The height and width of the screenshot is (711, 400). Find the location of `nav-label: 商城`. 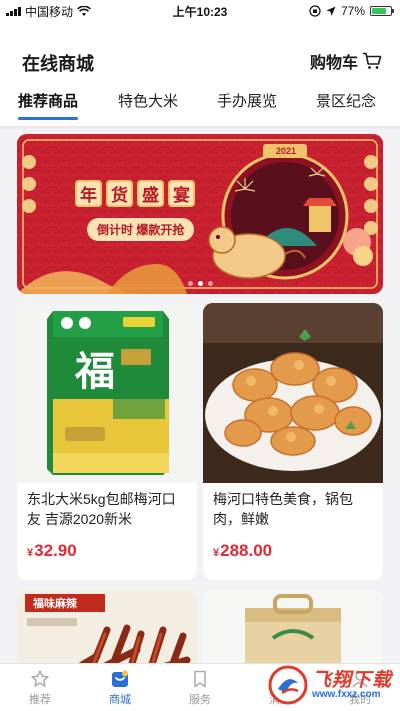

nav-label: 商城 is located at coordinates (120, 700).